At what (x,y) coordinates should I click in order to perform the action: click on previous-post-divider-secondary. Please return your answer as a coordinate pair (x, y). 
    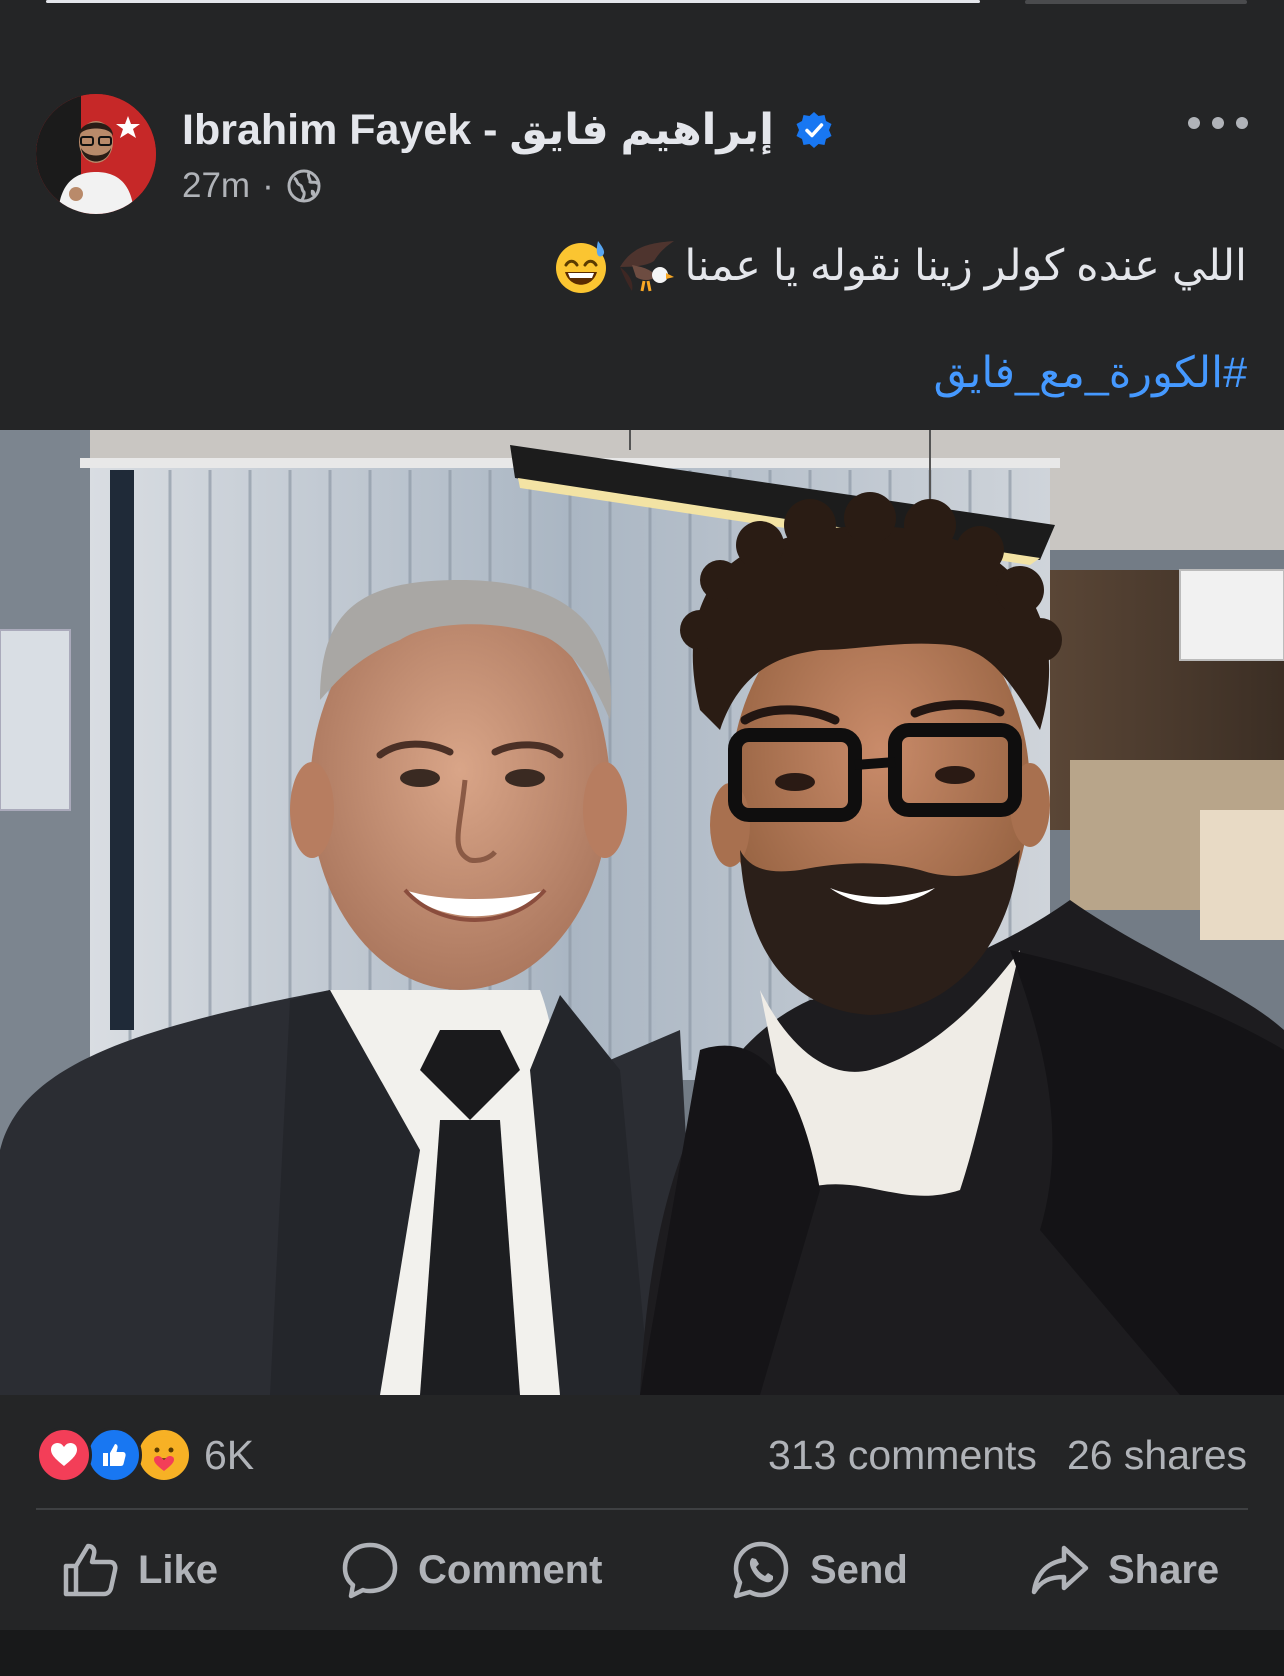
    Looking at the image, I should click on (1136, 2).